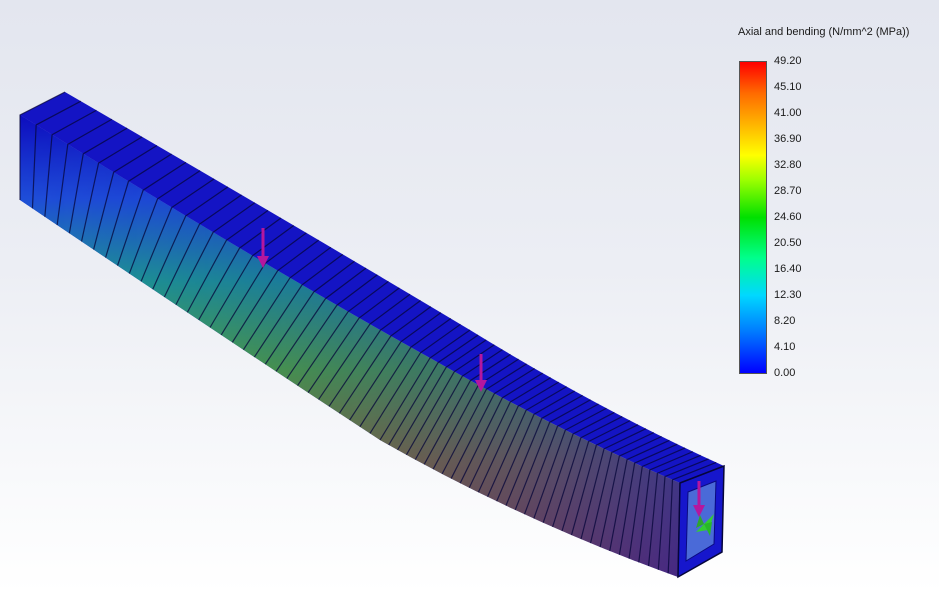 The width and height of the screenshot is (939, 593). What do you see at coordinates (788, 165) in the screenshot?
I see `legend-tick-label: 32.80` at bounding box center [788, 165].